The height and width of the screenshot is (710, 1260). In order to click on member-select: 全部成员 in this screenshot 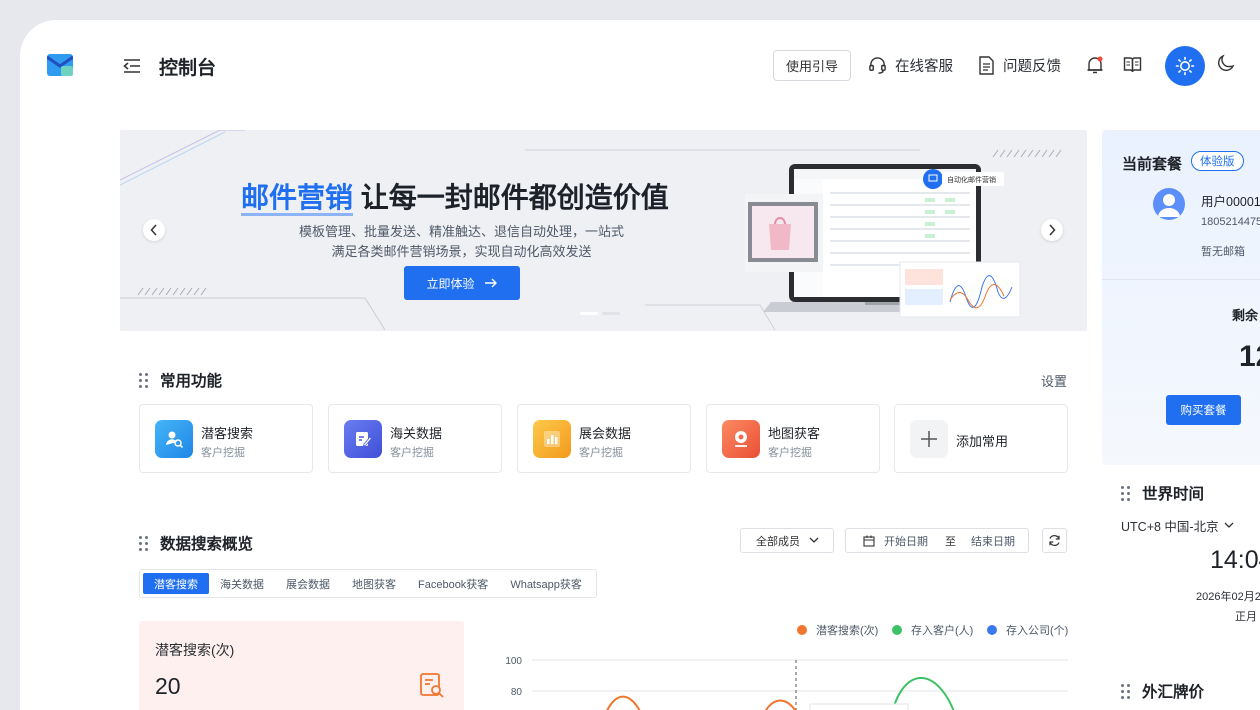, I will do `click(787, 540)`.